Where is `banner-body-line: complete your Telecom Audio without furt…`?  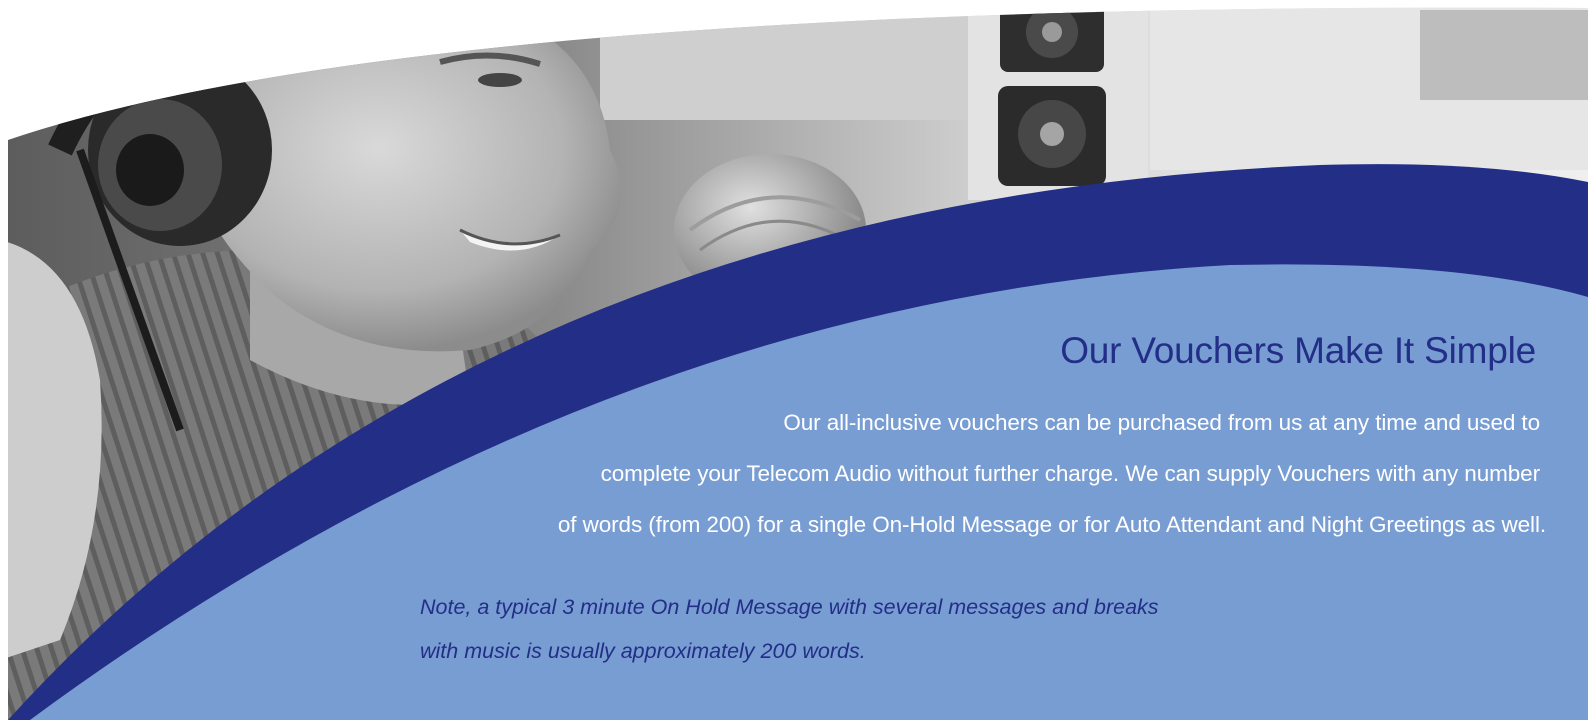
banner-body-line: complete your Telecom Audio without furt… is located at coordinates (1070, 473).